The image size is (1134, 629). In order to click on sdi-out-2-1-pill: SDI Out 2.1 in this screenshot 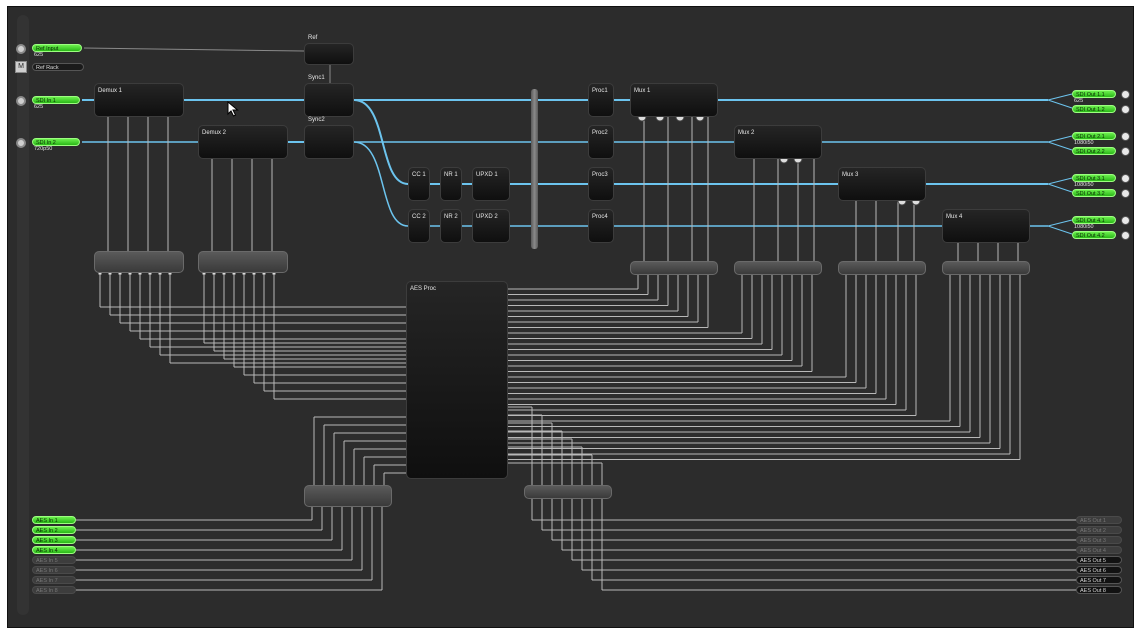, I will do `click(1094, 136)`.